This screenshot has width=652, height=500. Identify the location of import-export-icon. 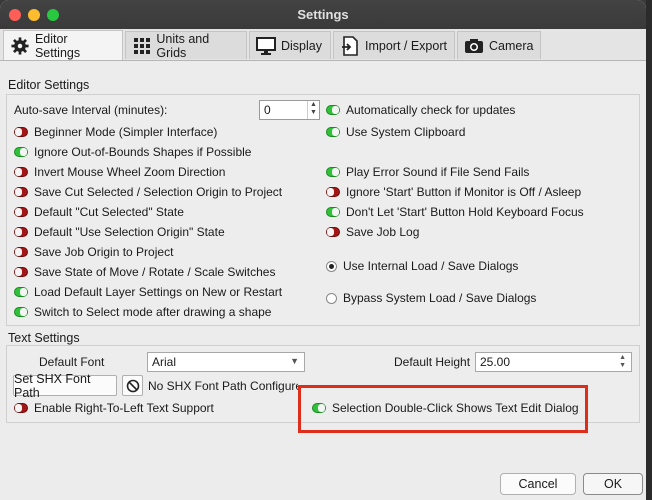
(350, 45).